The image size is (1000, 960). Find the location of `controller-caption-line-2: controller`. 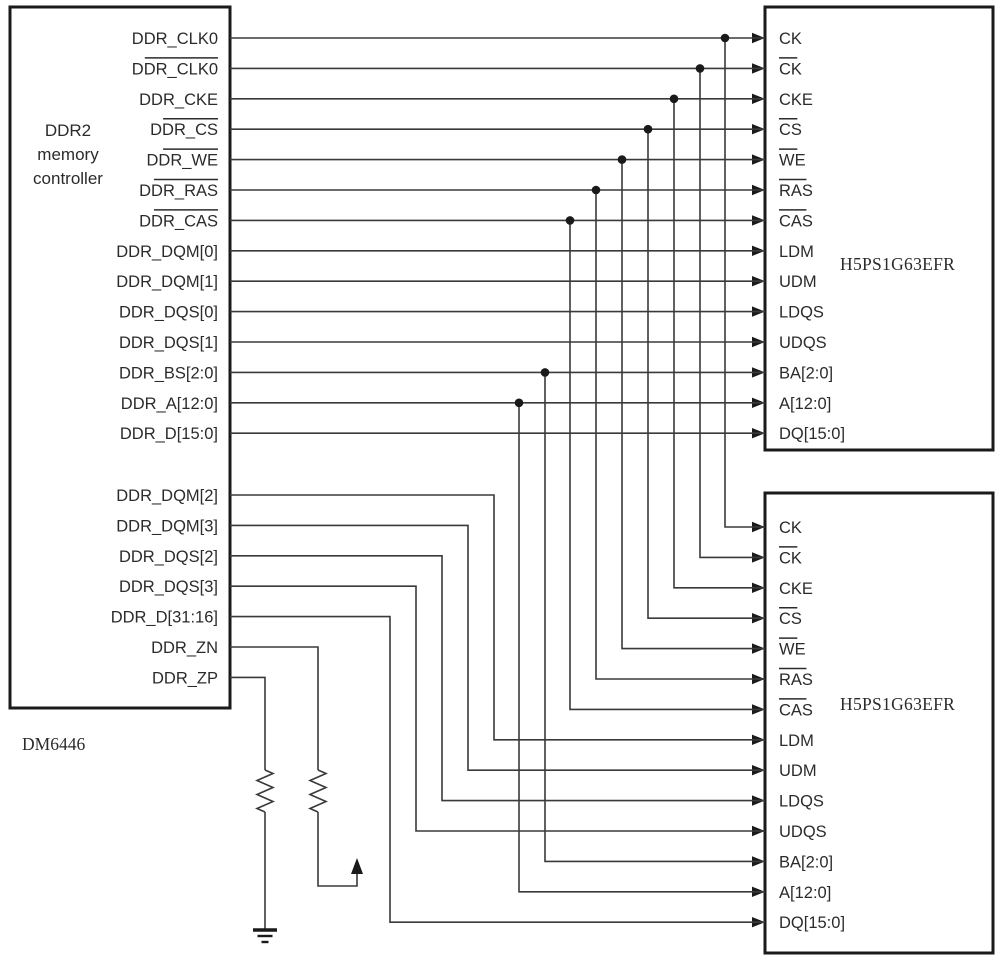

controller-caption-line-2: controller is located at coordinates (68, 178).